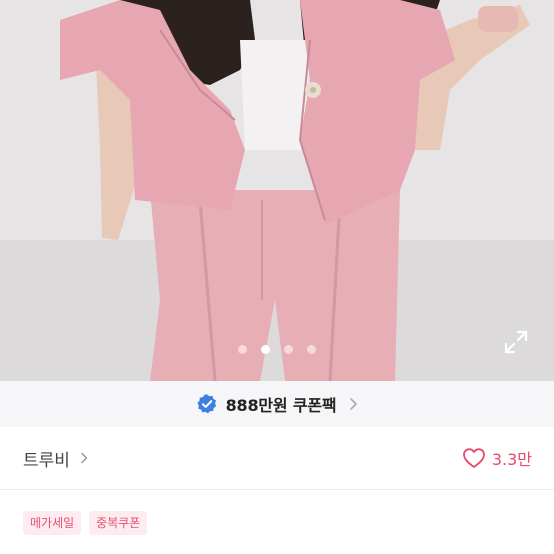 This screenshot has height=554, width=554. What do you see at coordinates (277, 458) in the screenshot?
I see `store-row: 트루비 3.3만` at bounding box center [277, 458].